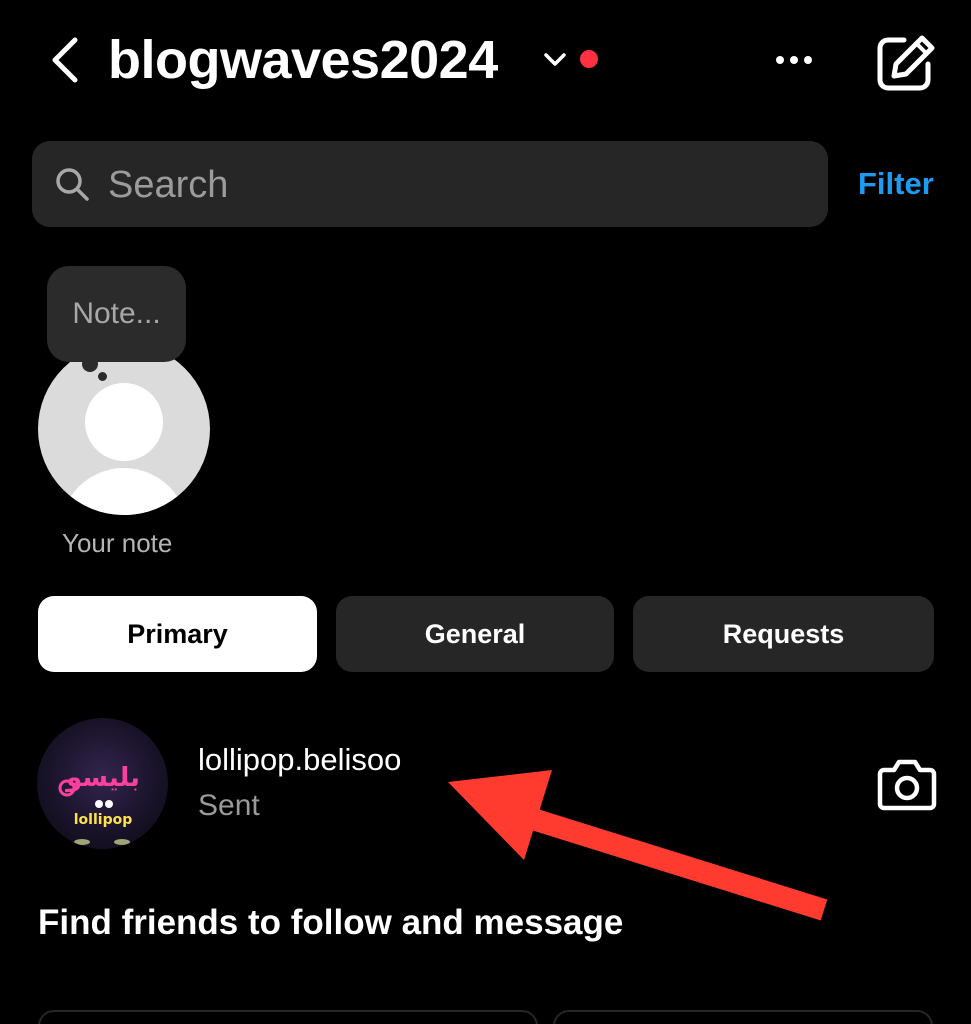 The height and width of the screenshot is (1024, 971). What do you see at coordinates (906, 62) in the screenshot?
I see `edit-compose-icon` at bounding box center [906, 62].